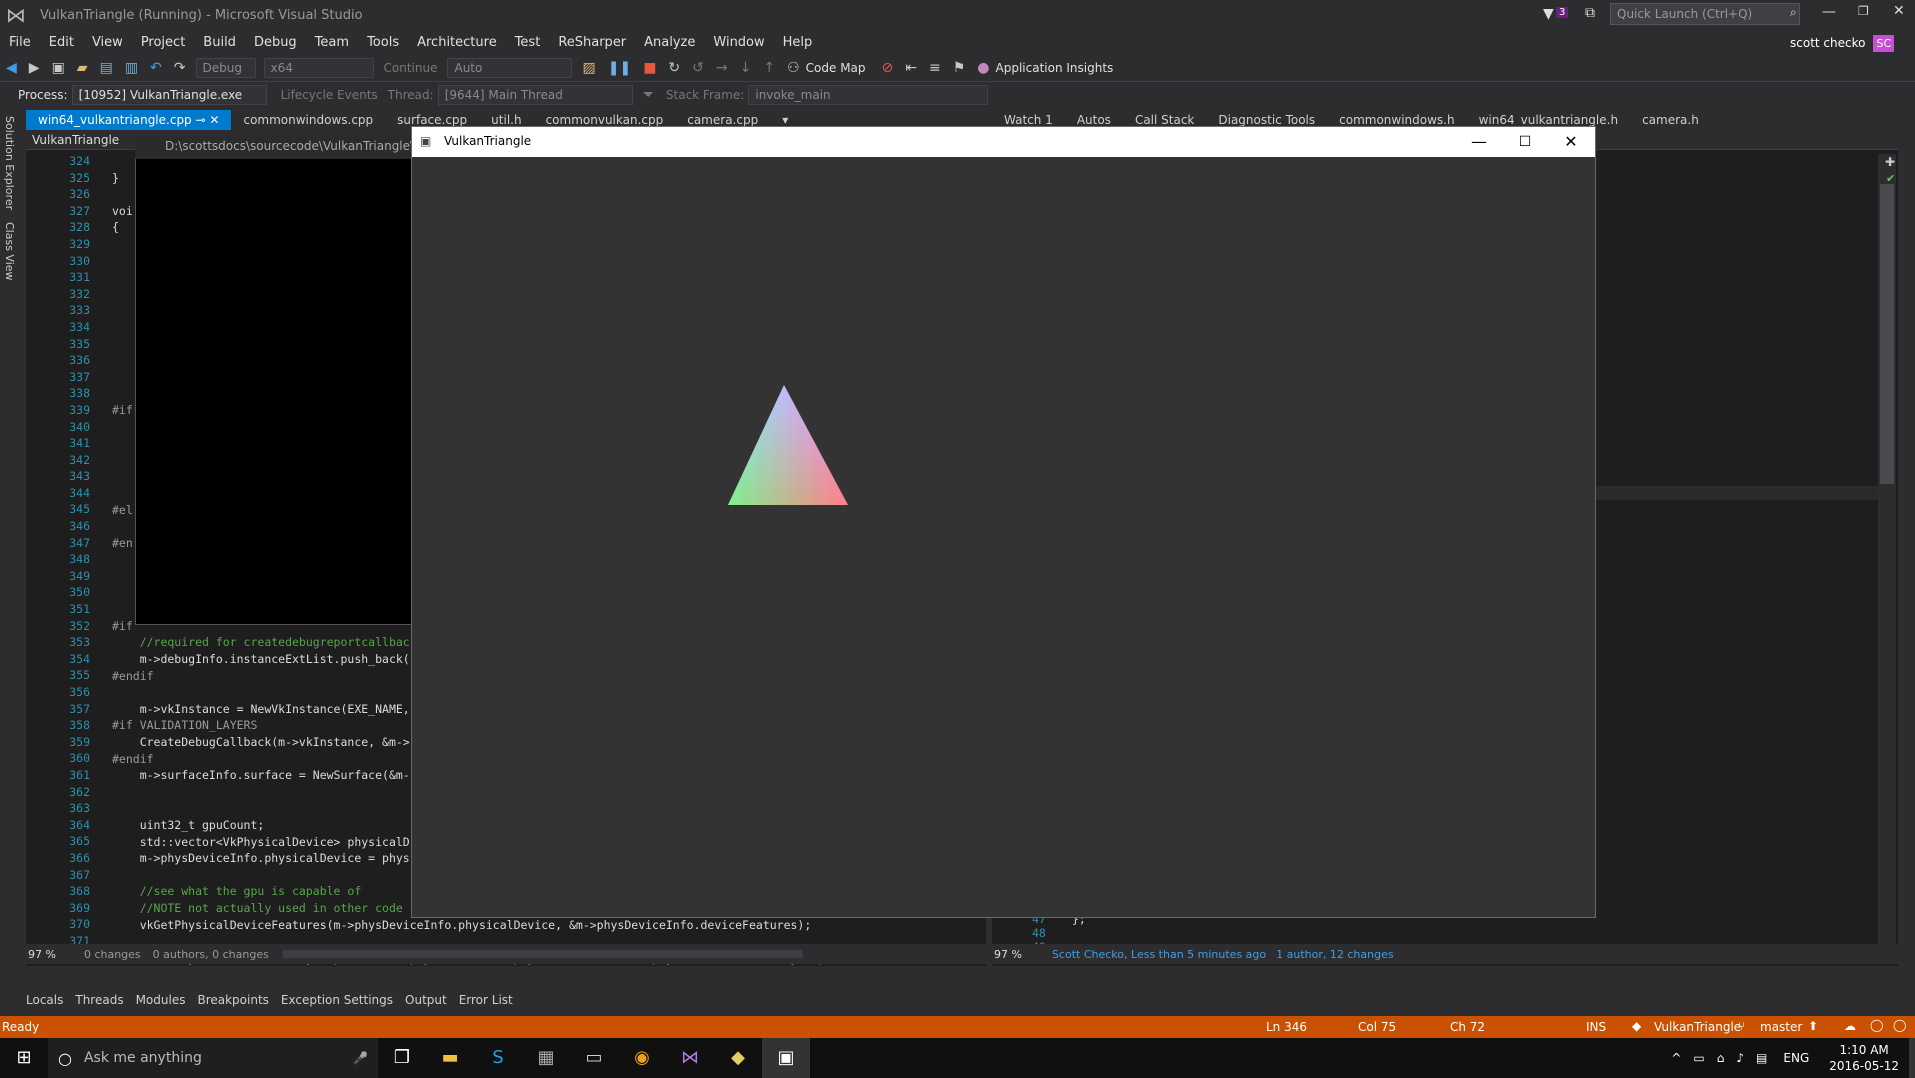  What do you see at coordinates (184, 725) in the screenshot?
I see `code-line: #if VALIDATION_LAYERS` at bounding box center [184, 725].